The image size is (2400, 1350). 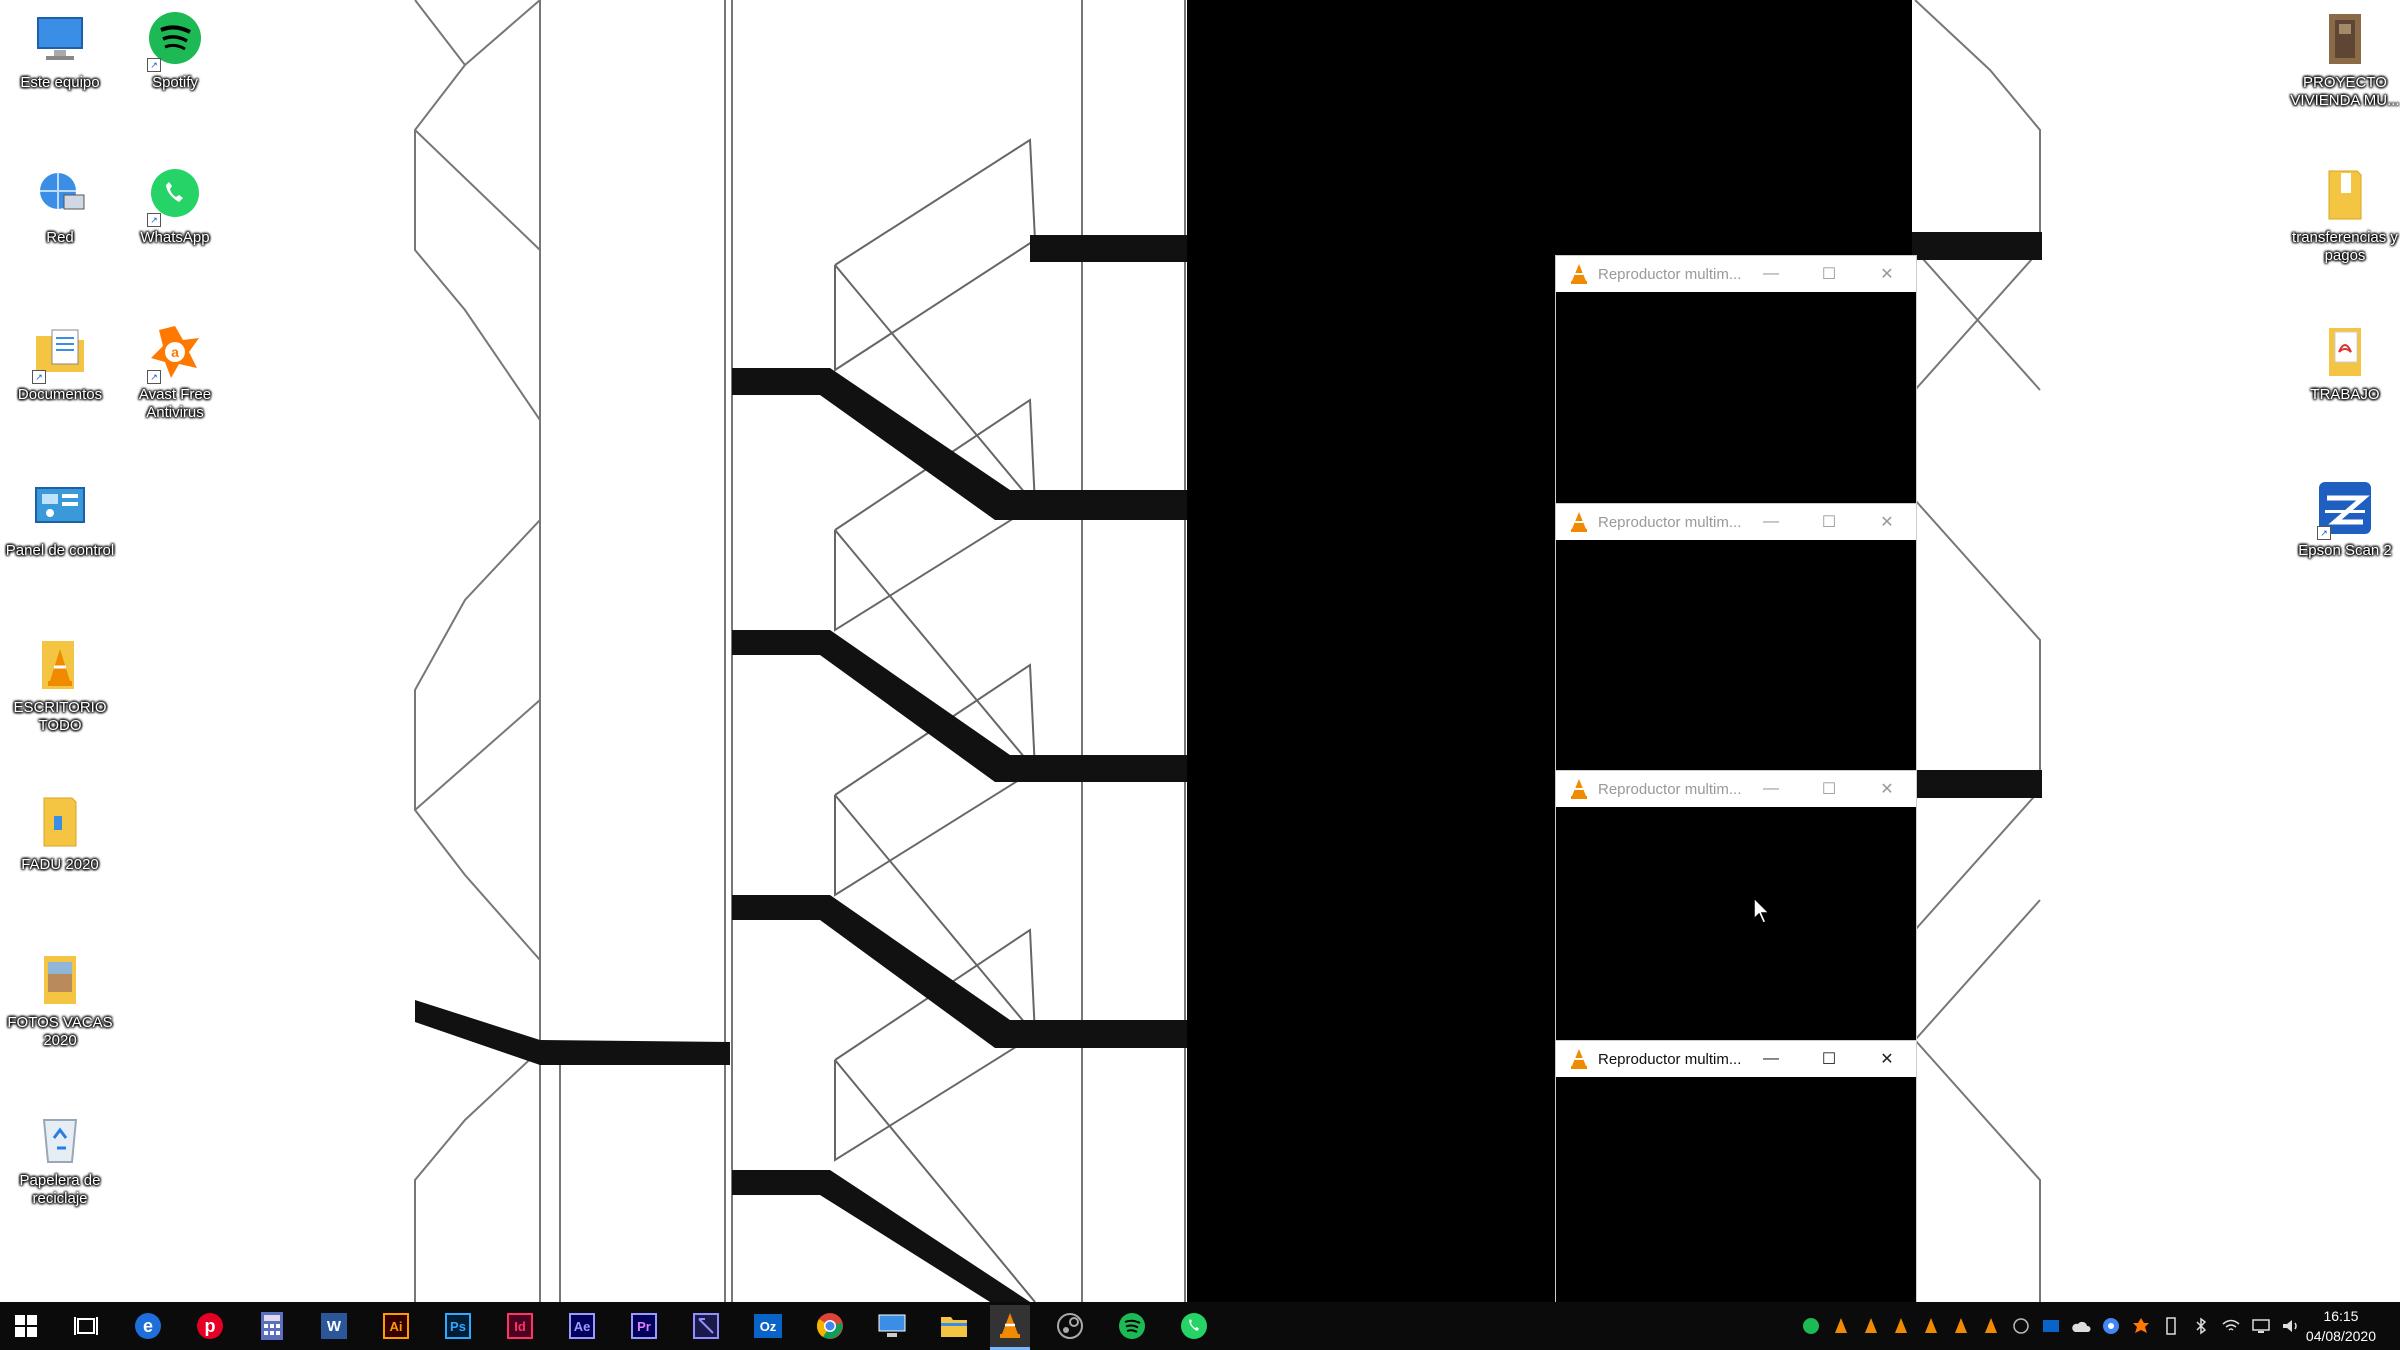 I want to click on vlc-window-2: Reproductor multim... — ☐ ✕, so click(x=1736, y=639).